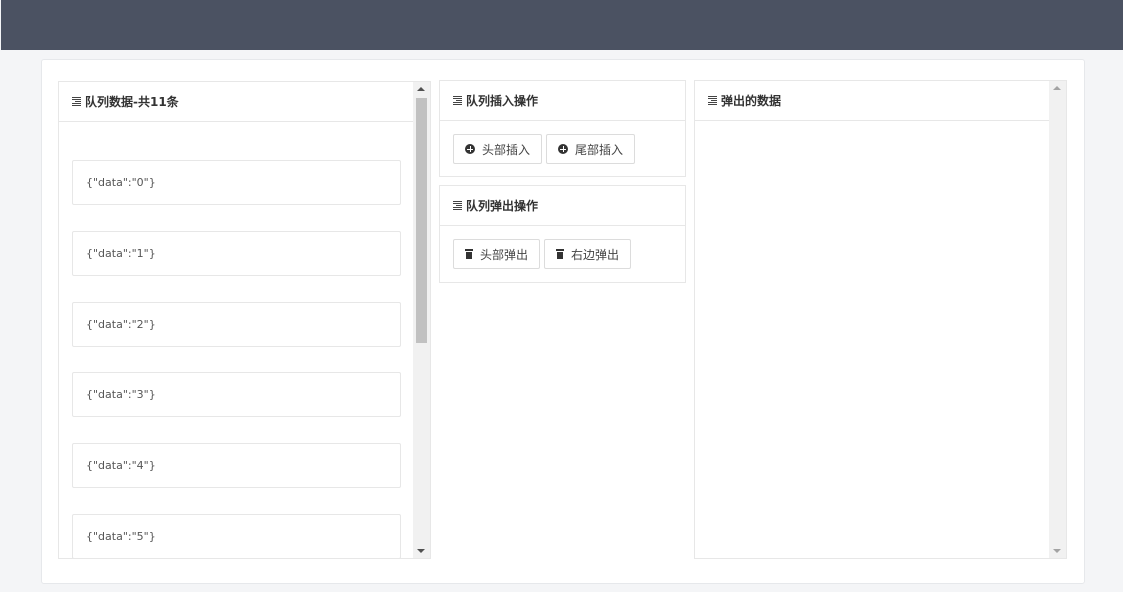  I want to click on queue-item: {"data":"2"}, so click(236, 324).